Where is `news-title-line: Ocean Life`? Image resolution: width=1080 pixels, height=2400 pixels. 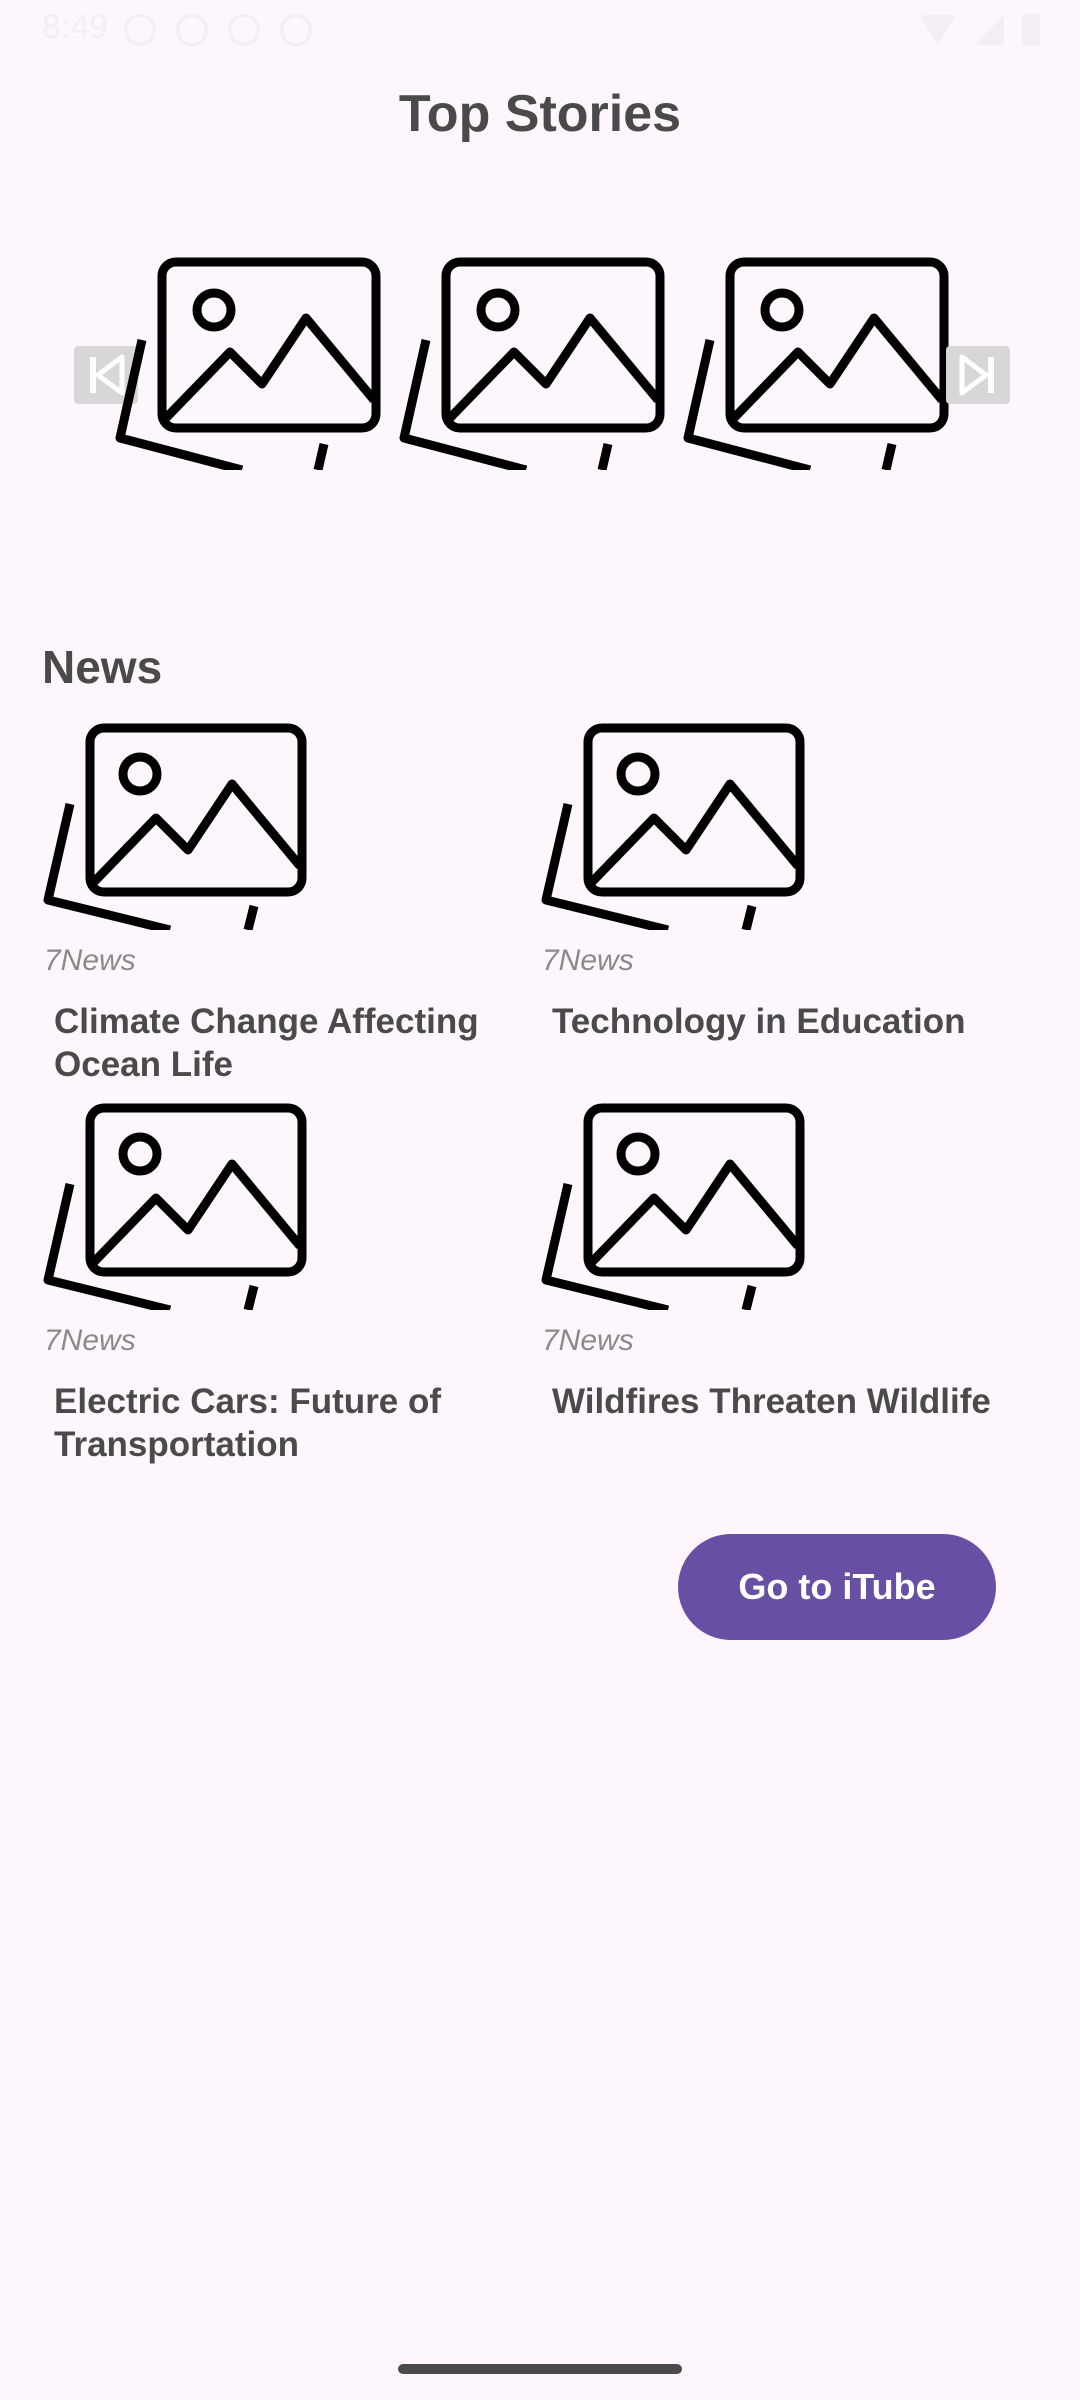 news-title-line: Ocean Life is located at coordinates (143, 1064).